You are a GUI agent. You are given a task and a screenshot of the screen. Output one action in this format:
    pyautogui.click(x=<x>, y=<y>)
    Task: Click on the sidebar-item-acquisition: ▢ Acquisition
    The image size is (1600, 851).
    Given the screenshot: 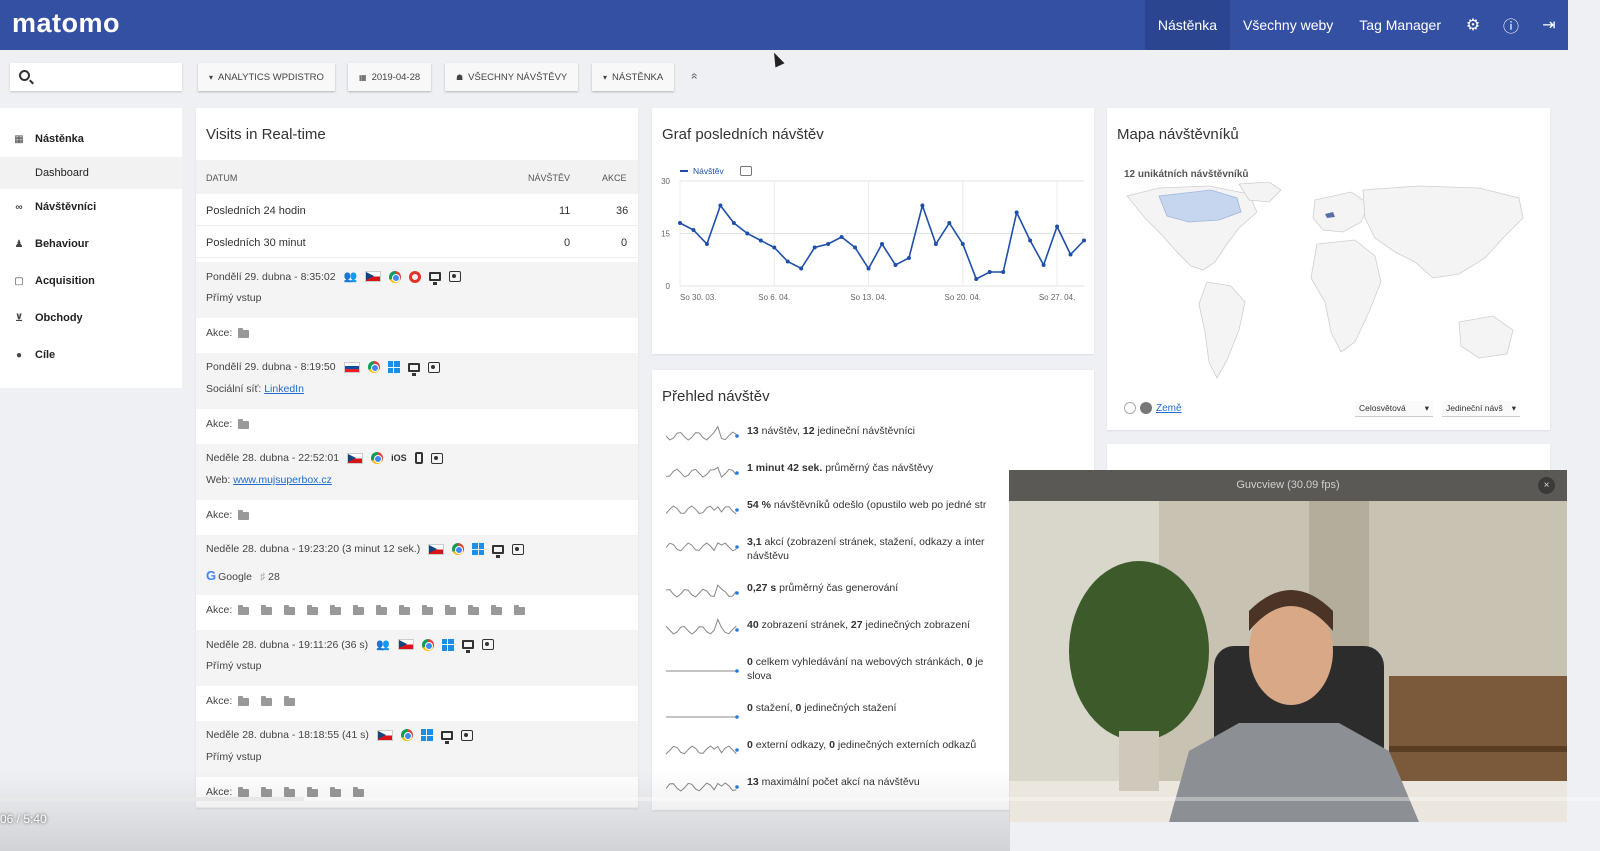 What is the action you would take?
    pyautogui.click(x=91, y=281)
    